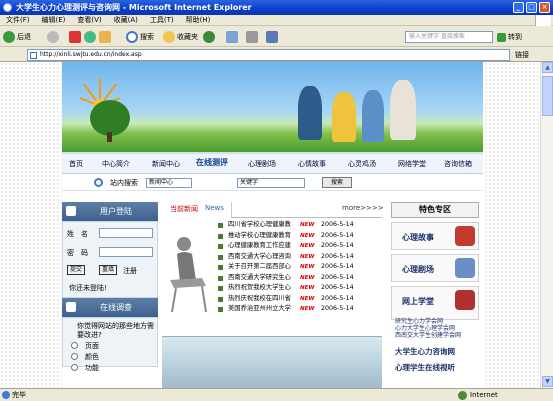 The height and width of the screenshot is (401, 553). I want to click on home-button, so click(106, 37).